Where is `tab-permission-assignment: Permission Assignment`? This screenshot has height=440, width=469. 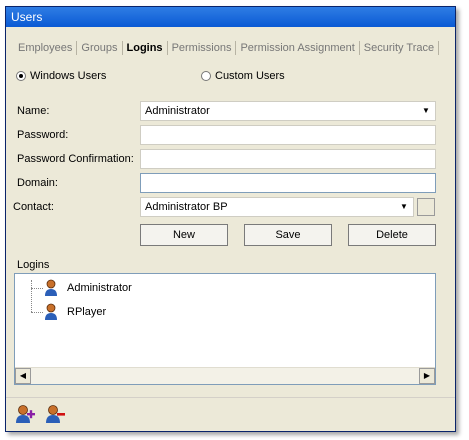
tab-permission-assignment: Permission Assignment is located at coordinates (298, 48).